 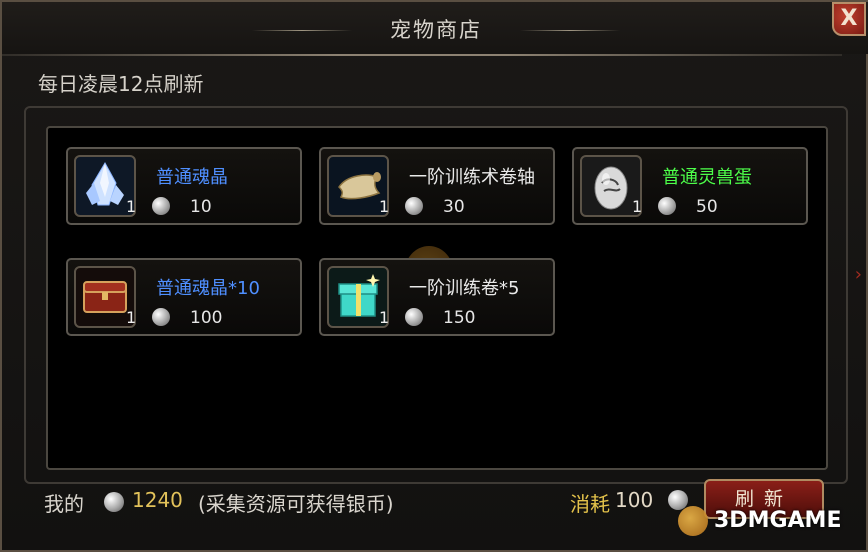 What do you see at coordinates (121, 84) in the screenshot?
I see `daily-refresh-note: 每日凌晨12点刷新` at bounding box center [121, 84].